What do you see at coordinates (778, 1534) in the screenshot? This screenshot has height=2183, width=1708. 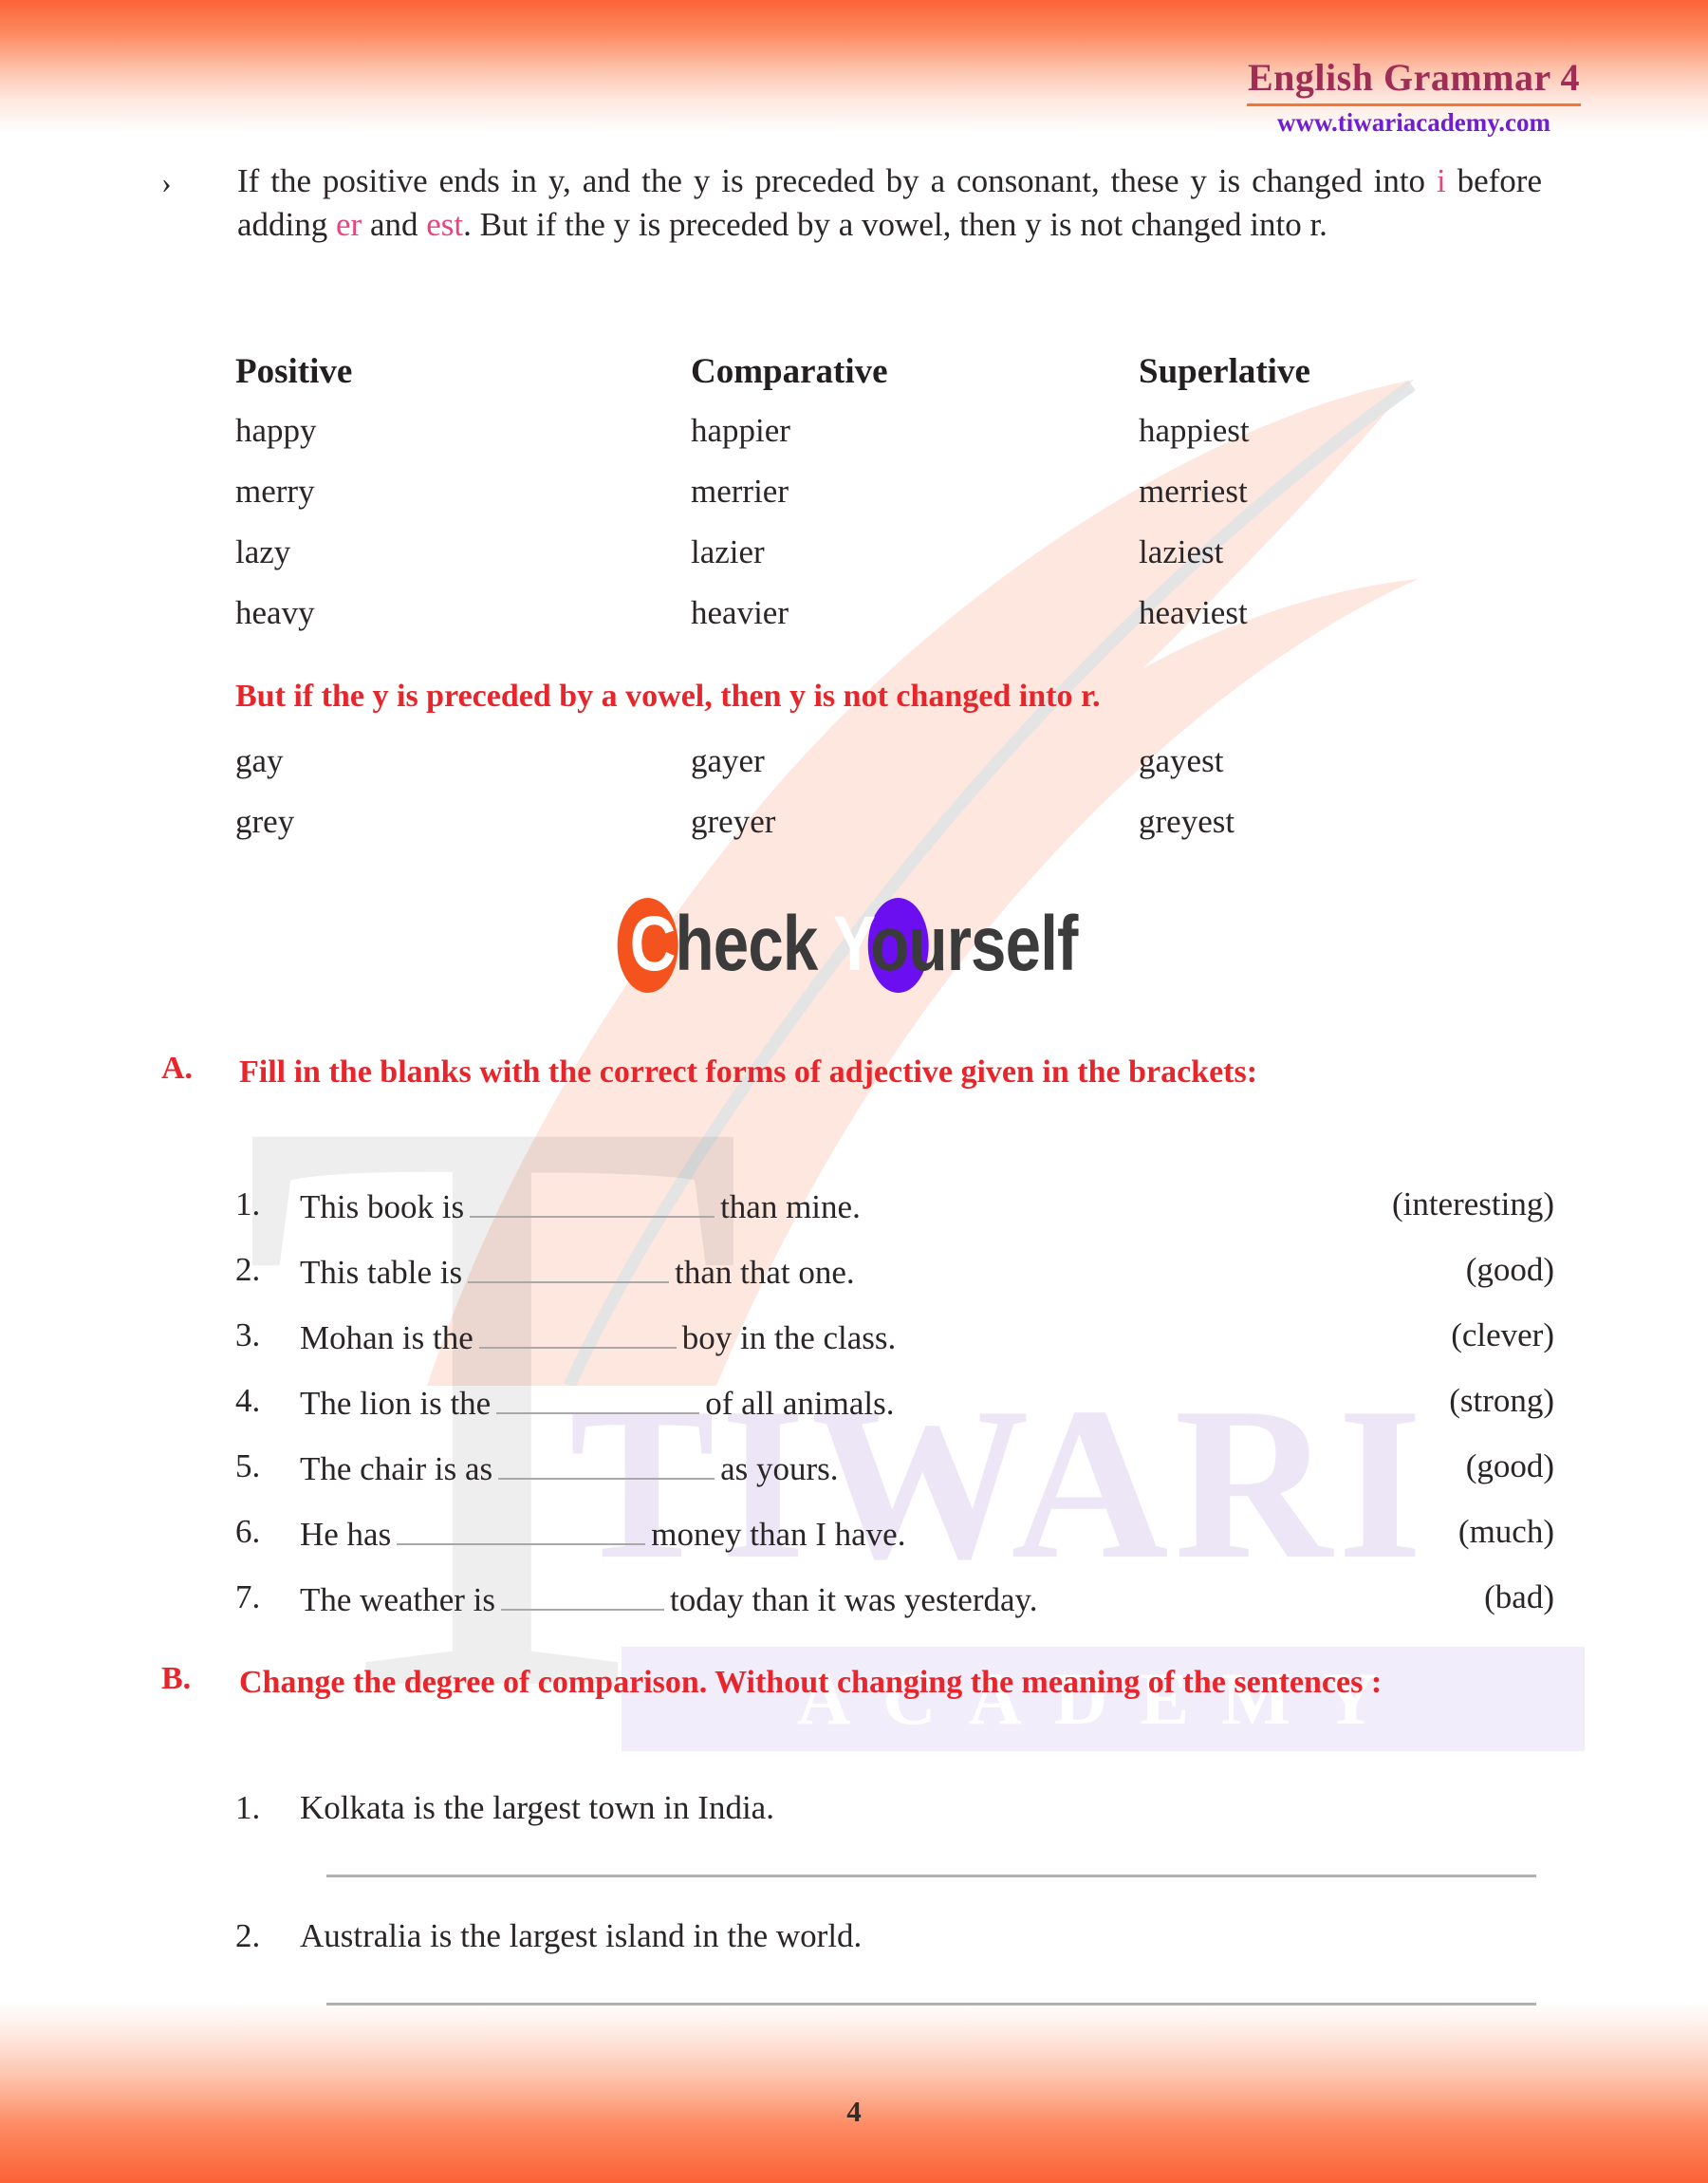 I see `question-suffix: money than I have.` at bounding box center [778, 1534].